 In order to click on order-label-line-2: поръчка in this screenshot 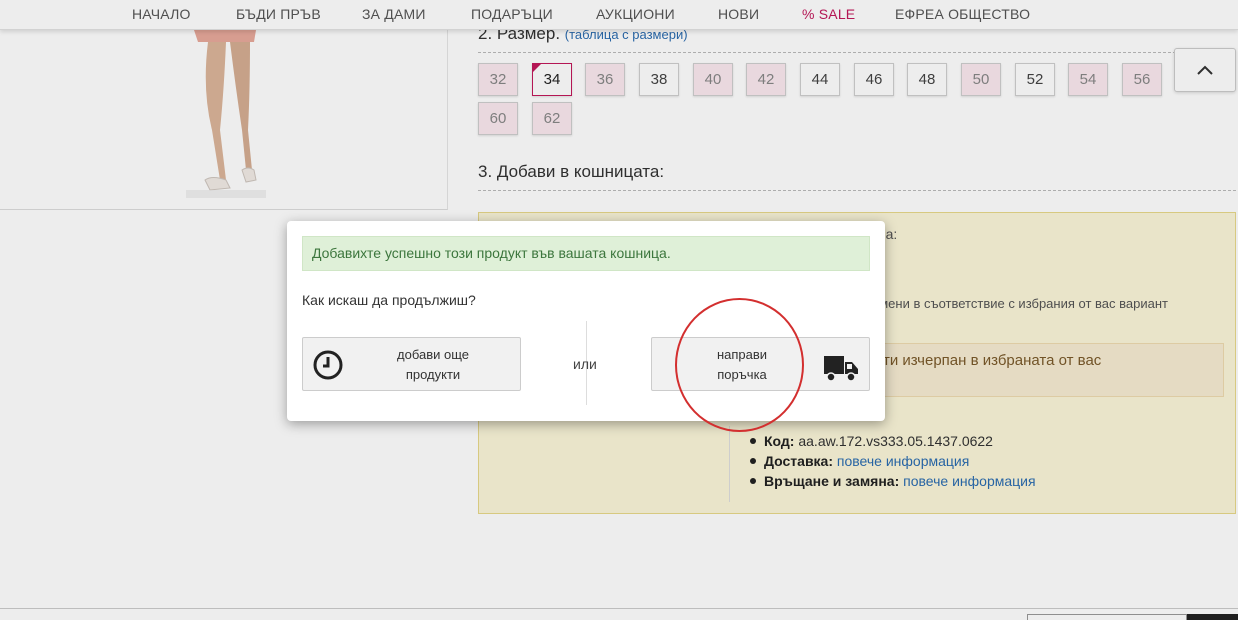, I will do `click(742, 374)`.